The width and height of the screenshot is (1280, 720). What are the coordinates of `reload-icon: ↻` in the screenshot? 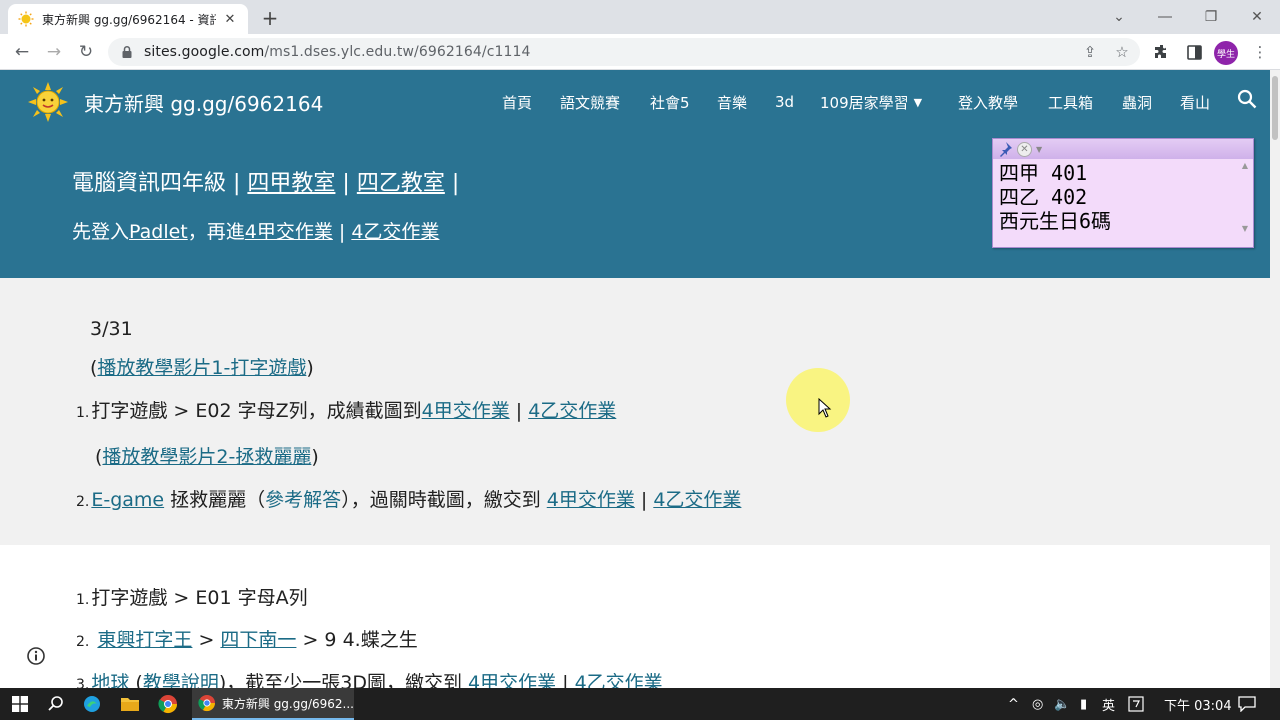 It's located at (86, 52).